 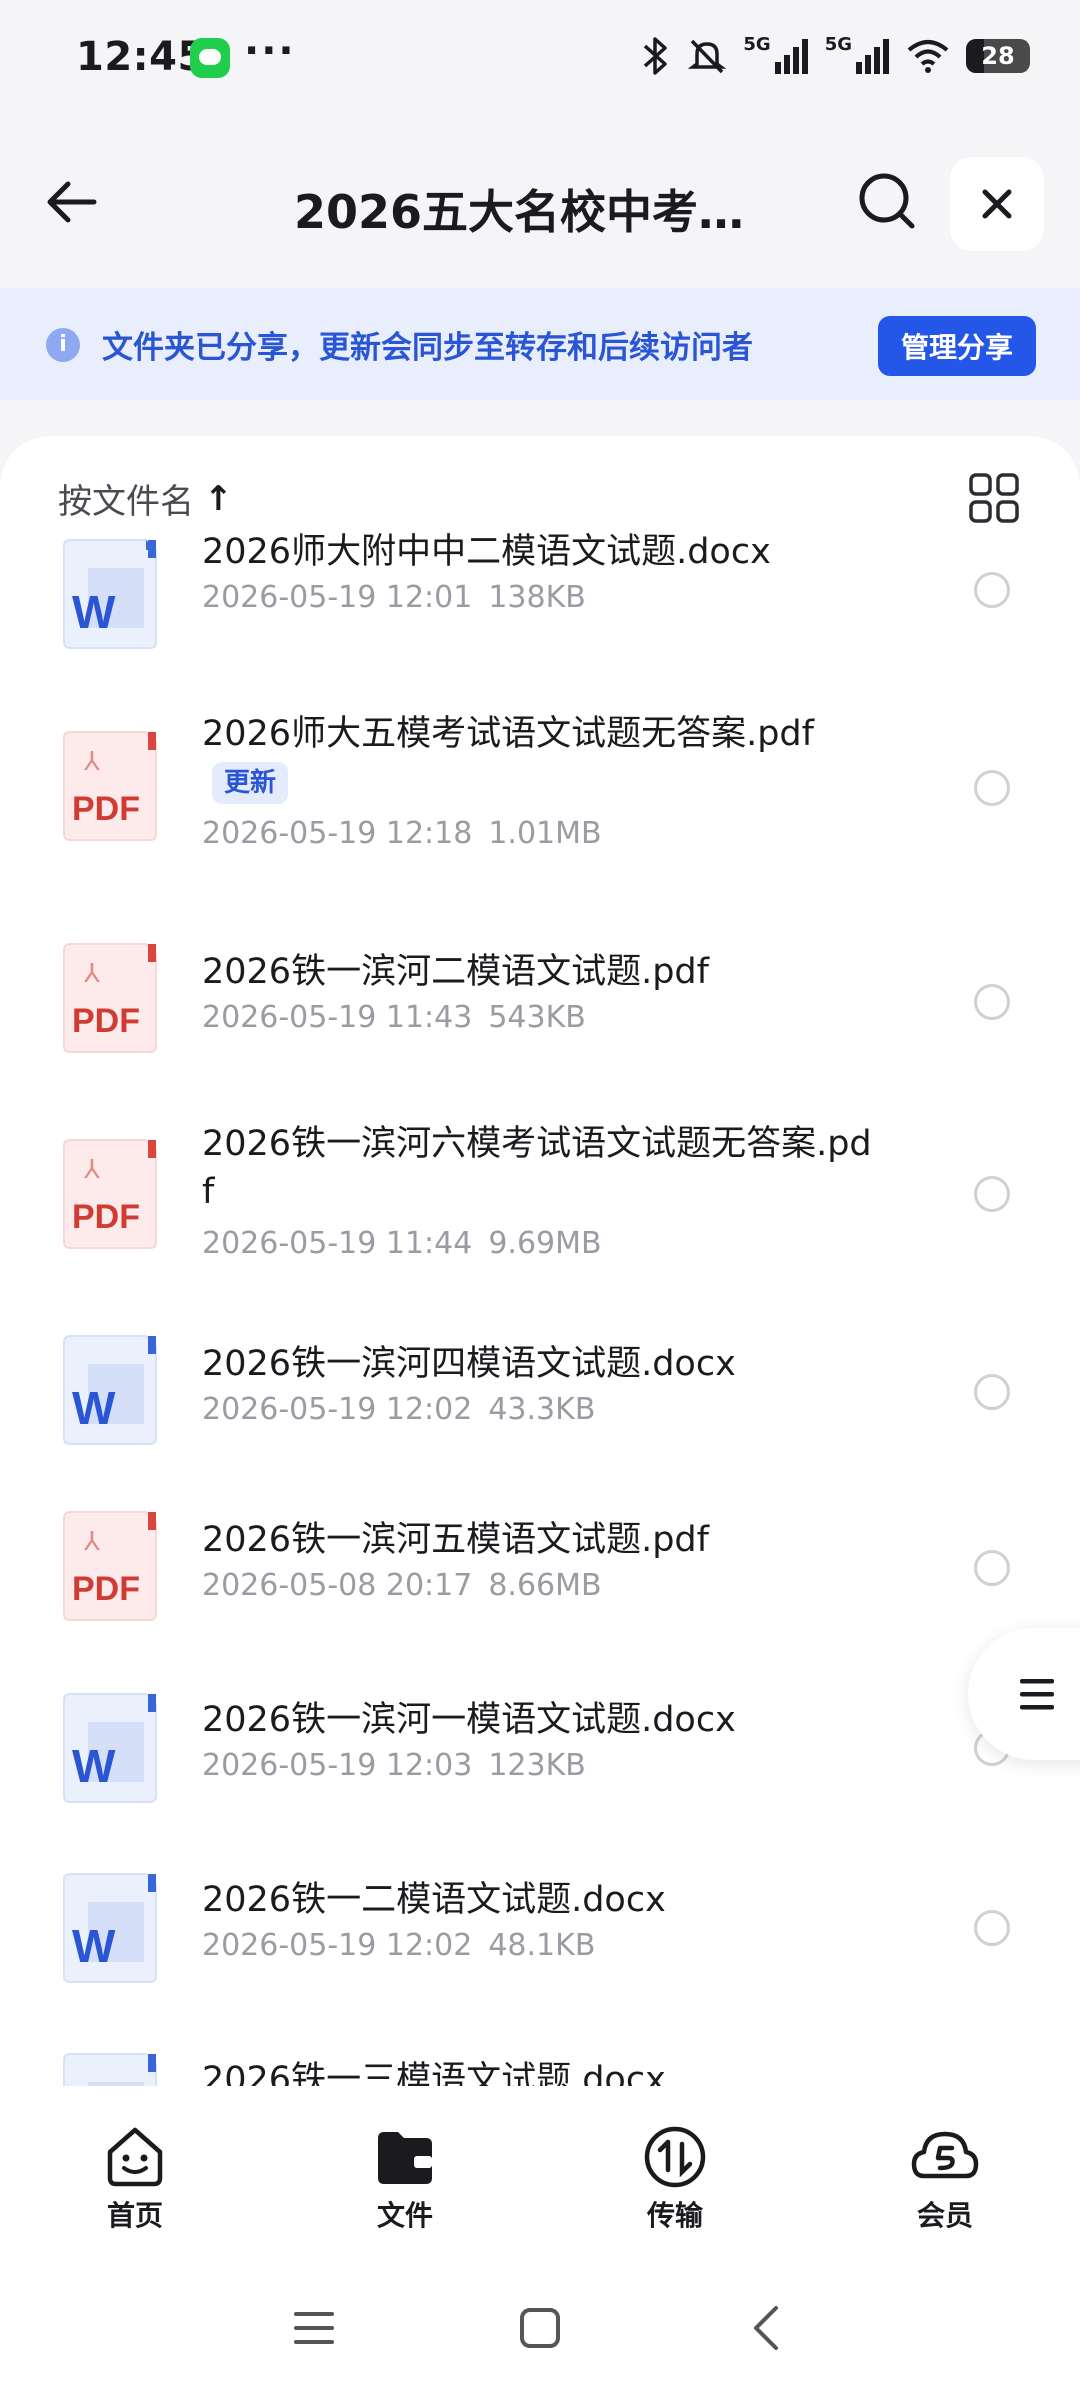 What do you see at coordinates (394, 597) in the screenshot?
I see `file-meta: 2026-05-19 12:01 138KB` at bounding box center [394, 597].